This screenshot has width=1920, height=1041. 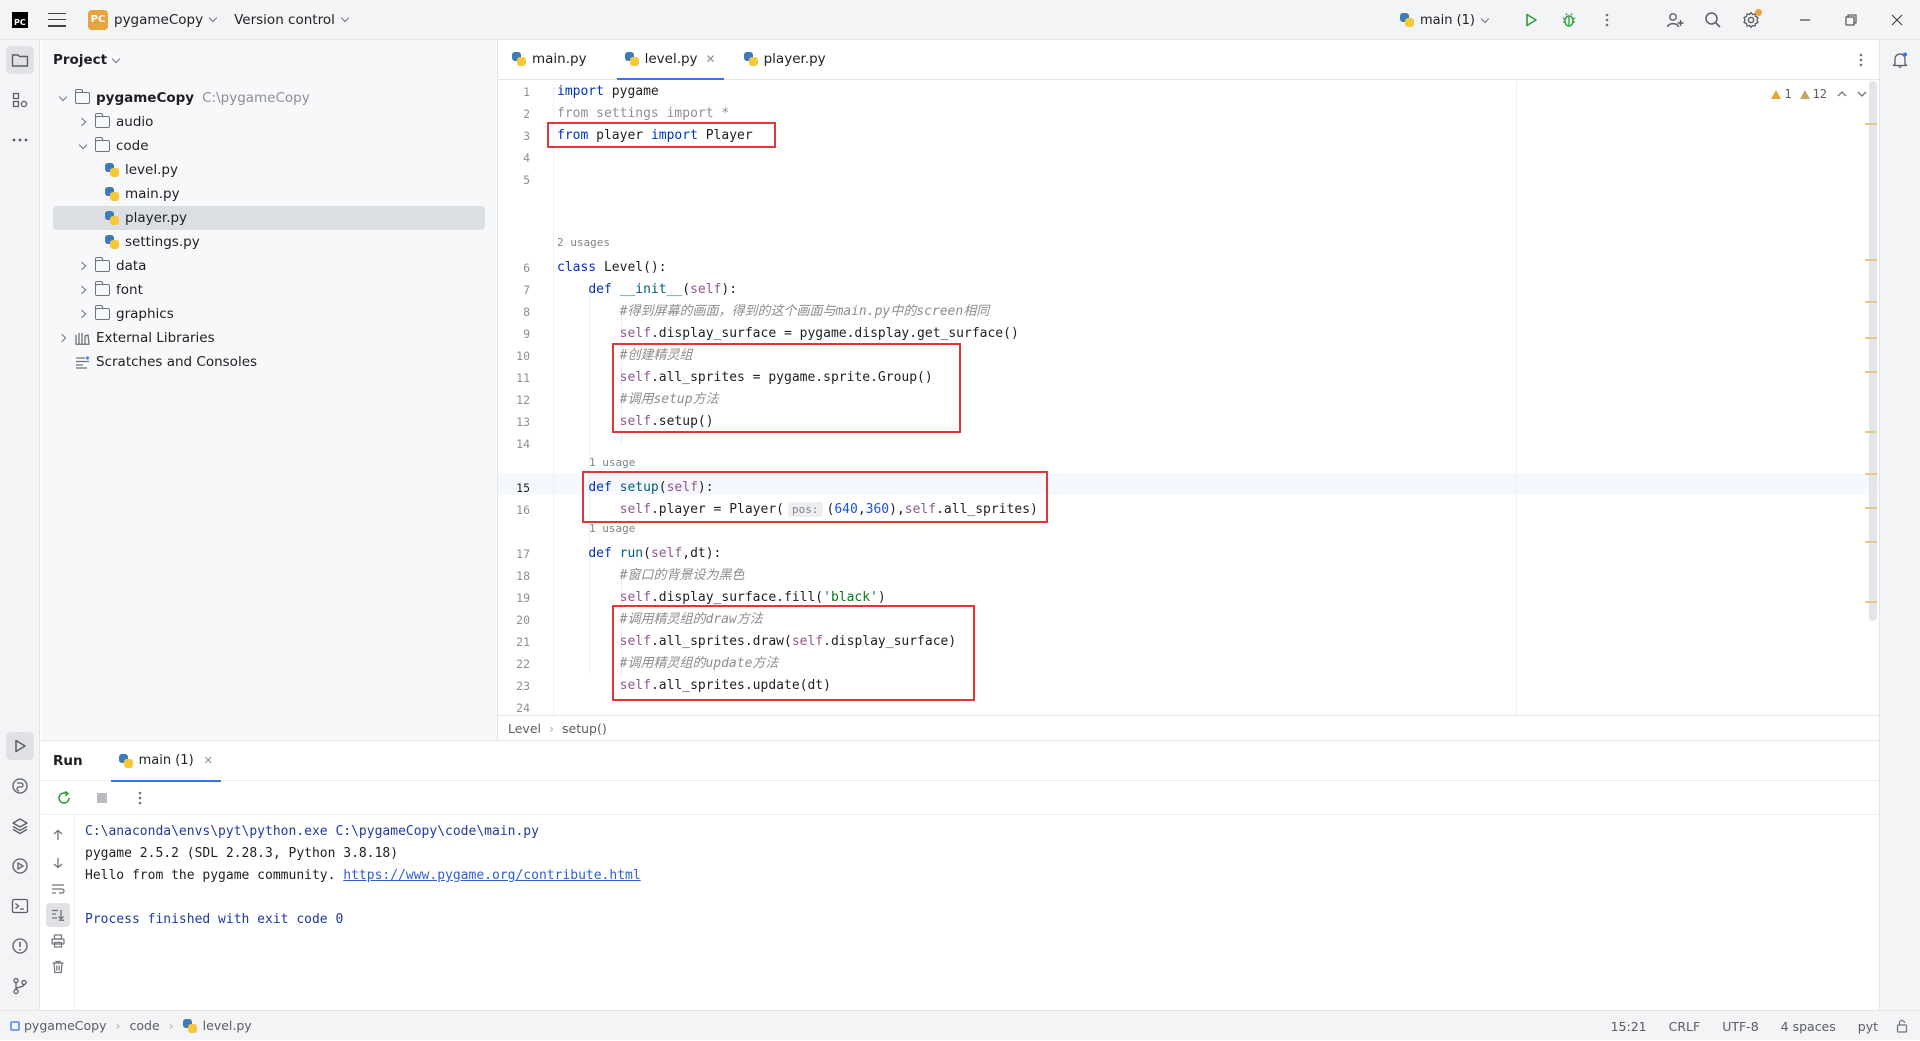 I want to click on print-button, so click(x=58, y=941).